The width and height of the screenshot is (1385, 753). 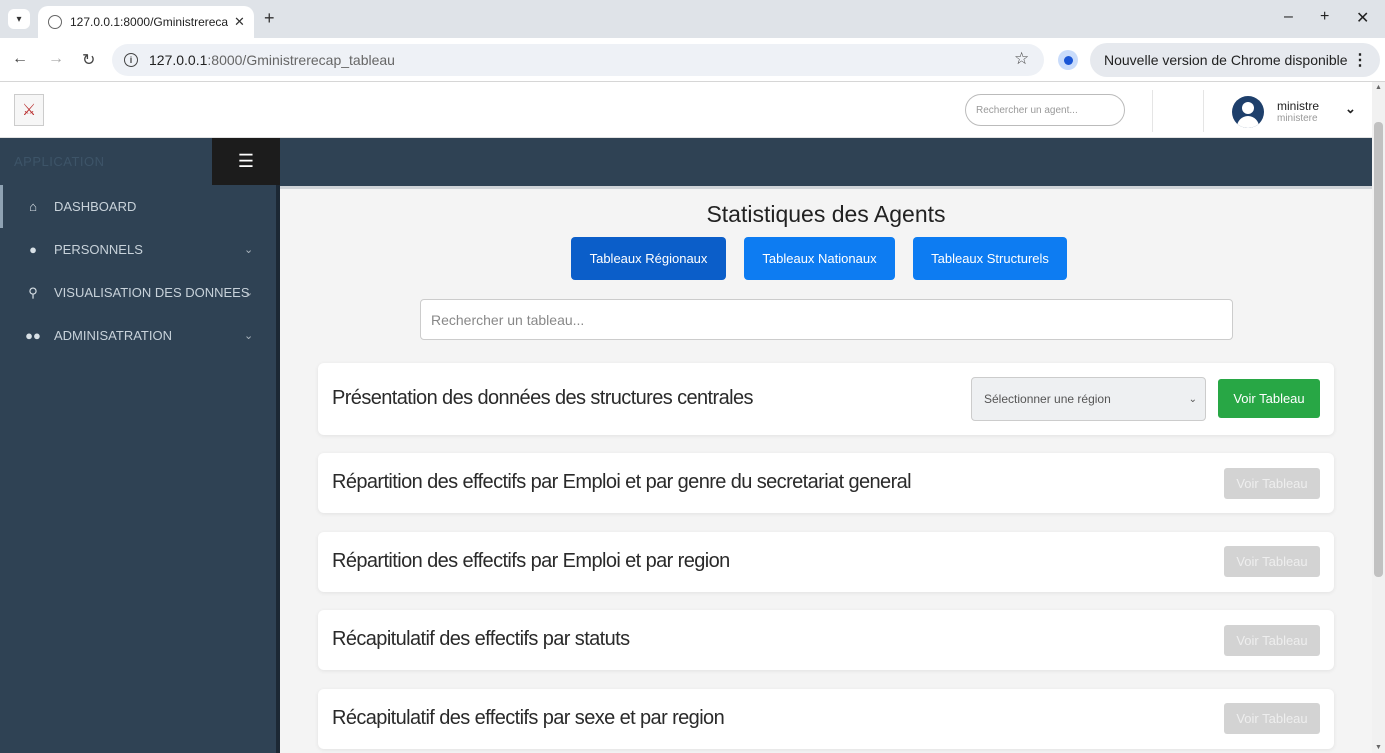 I want to click on hamburger-menu-icon: ☰, so click(x=246, y=161).